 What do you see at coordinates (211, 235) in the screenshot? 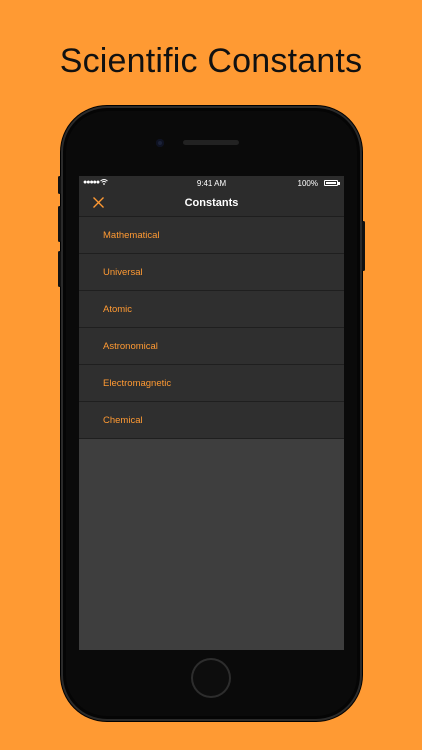
I see `category-item-mathematical: Mathematical` at bounding box center [211, 235].